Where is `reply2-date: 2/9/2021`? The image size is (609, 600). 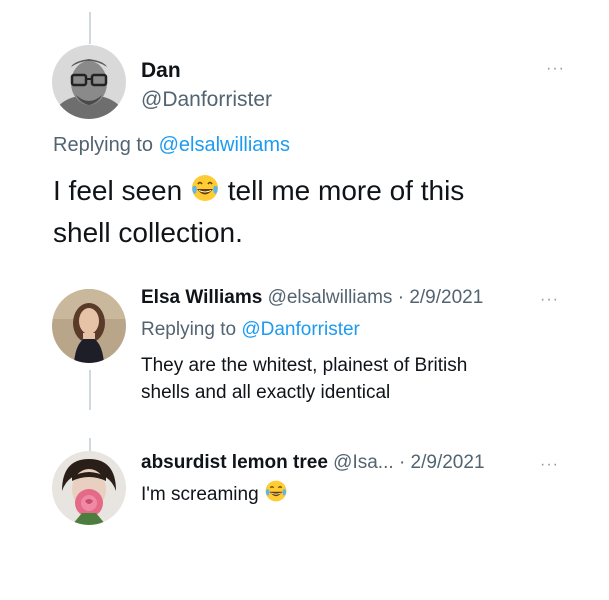 reply2-date: 2/9/2021 is located at coordinates (448, 462).